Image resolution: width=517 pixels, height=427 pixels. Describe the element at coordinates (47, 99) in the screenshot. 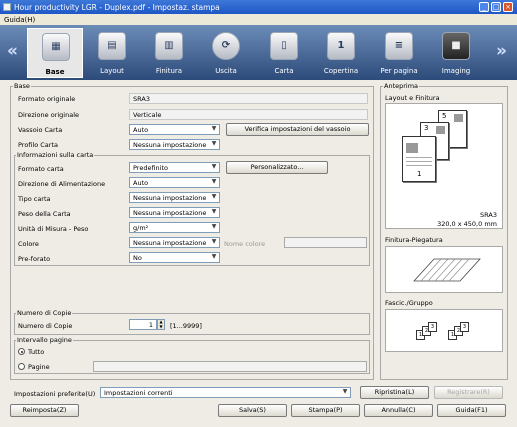

I see `original-size-label: Formato originale` at that location.